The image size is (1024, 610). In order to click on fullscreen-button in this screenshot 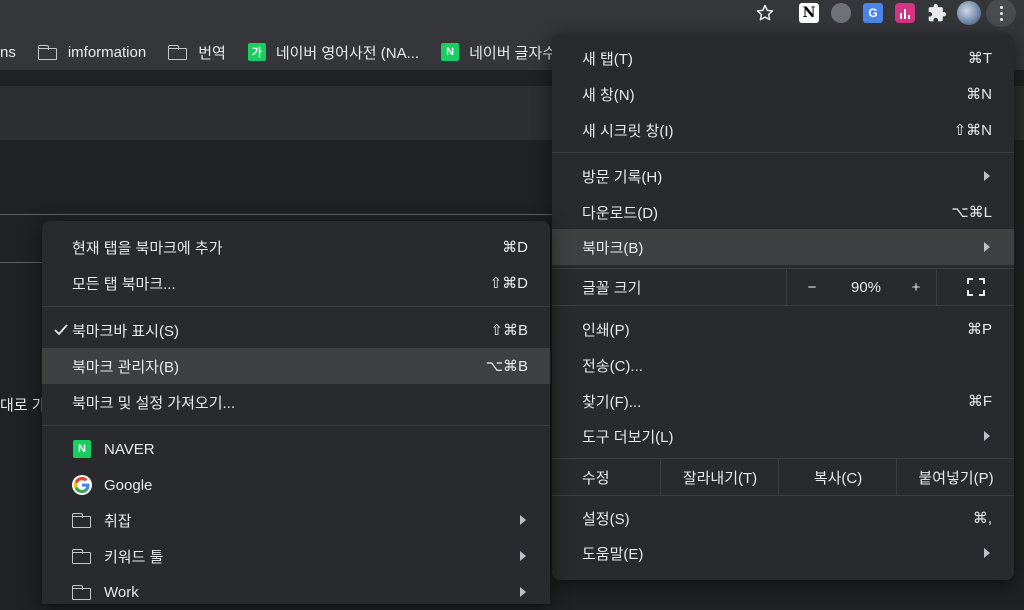, I will do `click(975, 287)`.